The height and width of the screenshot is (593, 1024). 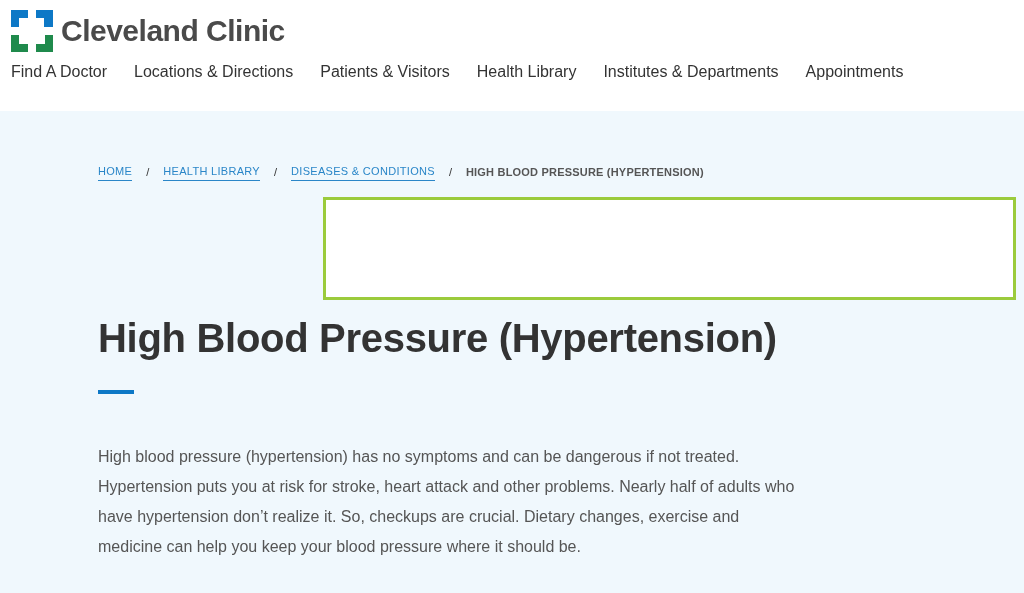 What do you see at coordinates (854, 72) in the screenshot?
I see `nav-link: Appointments` at bounding box center [854, 72].